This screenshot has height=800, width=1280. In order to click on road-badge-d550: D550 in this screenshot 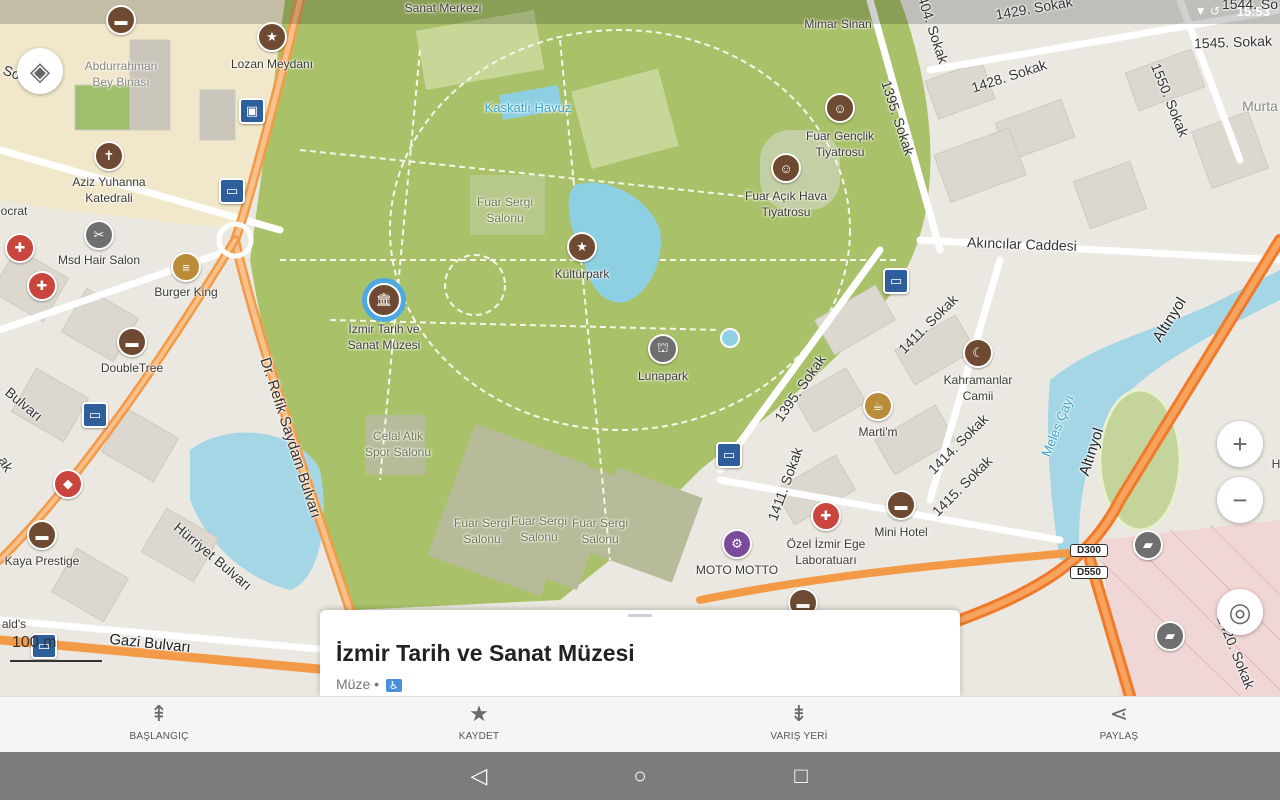, I will do `click(1089, 572)`.